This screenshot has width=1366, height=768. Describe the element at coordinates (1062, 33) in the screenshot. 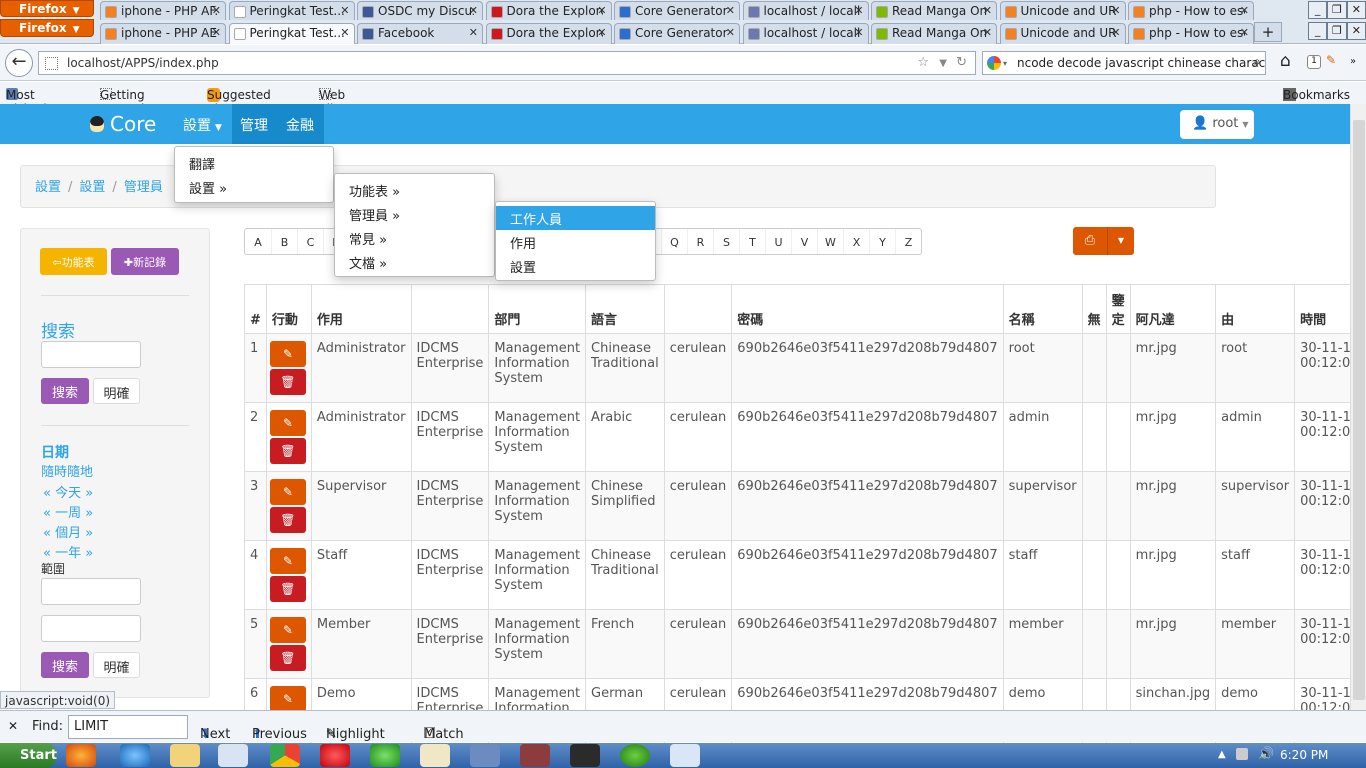

I see `tab-8: Unicode and URI ...✕` at that location.